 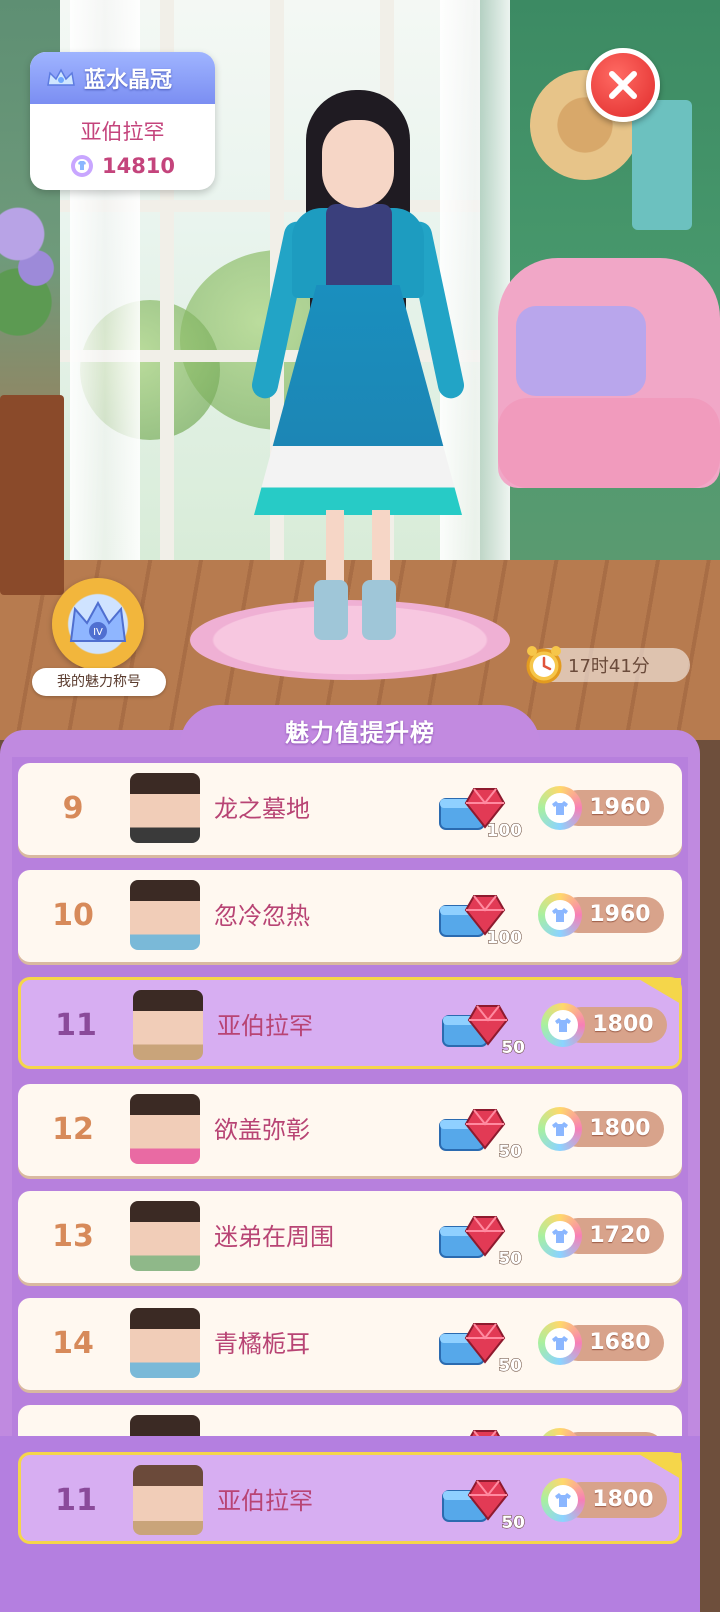 What do you see at coordinates (609, 373) in the screenshot?
I see `pink-armchair` at bounding box center [609, 373].